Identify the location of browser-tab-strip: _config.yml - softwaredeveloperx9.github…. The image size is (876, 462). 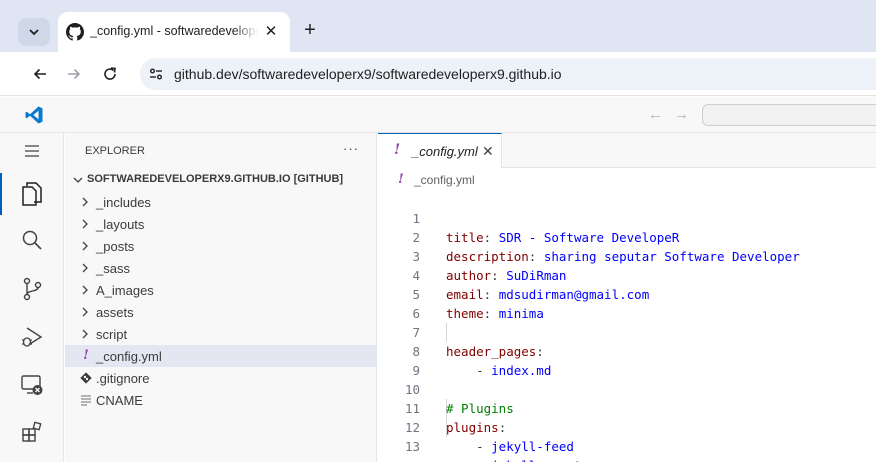
(438, 26).